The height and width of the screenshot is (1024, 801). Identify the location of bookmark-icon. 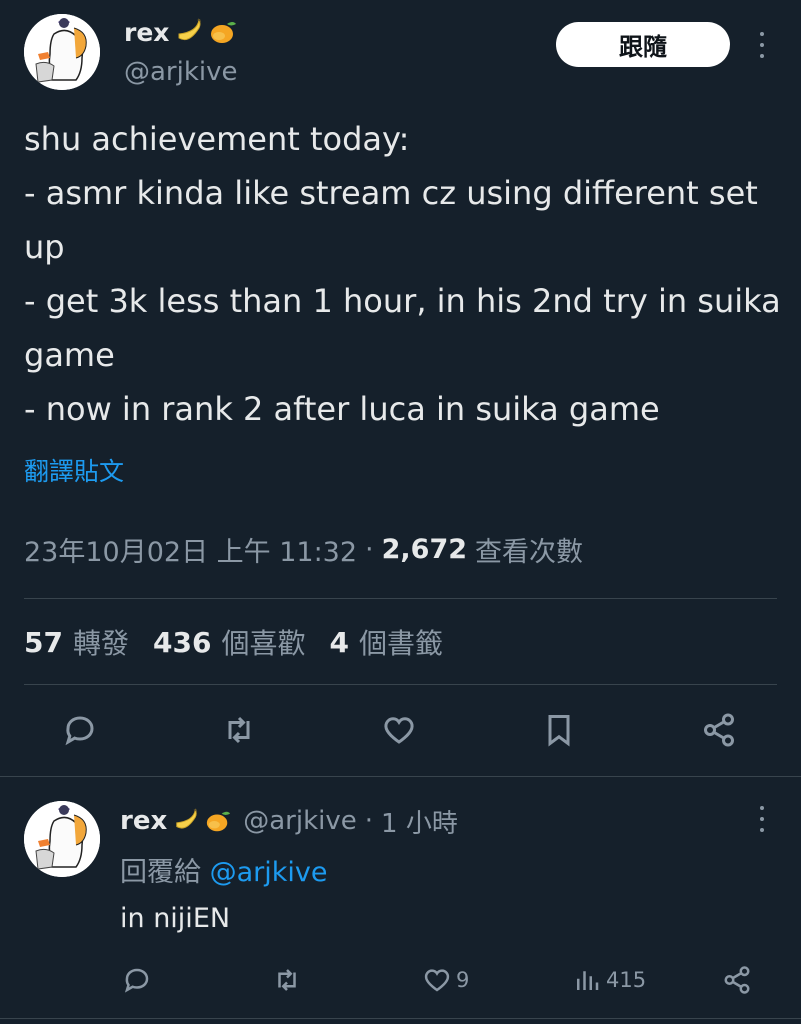
(559, 731).